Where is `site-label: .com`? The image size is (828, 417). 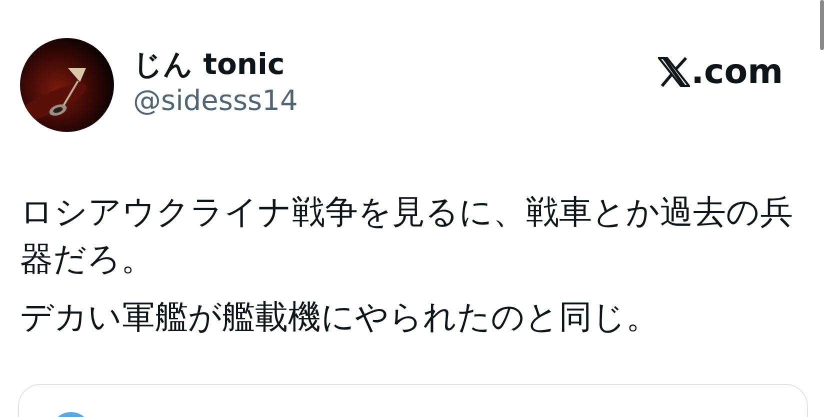
site-label: .com is located at coordinates (737, 72).